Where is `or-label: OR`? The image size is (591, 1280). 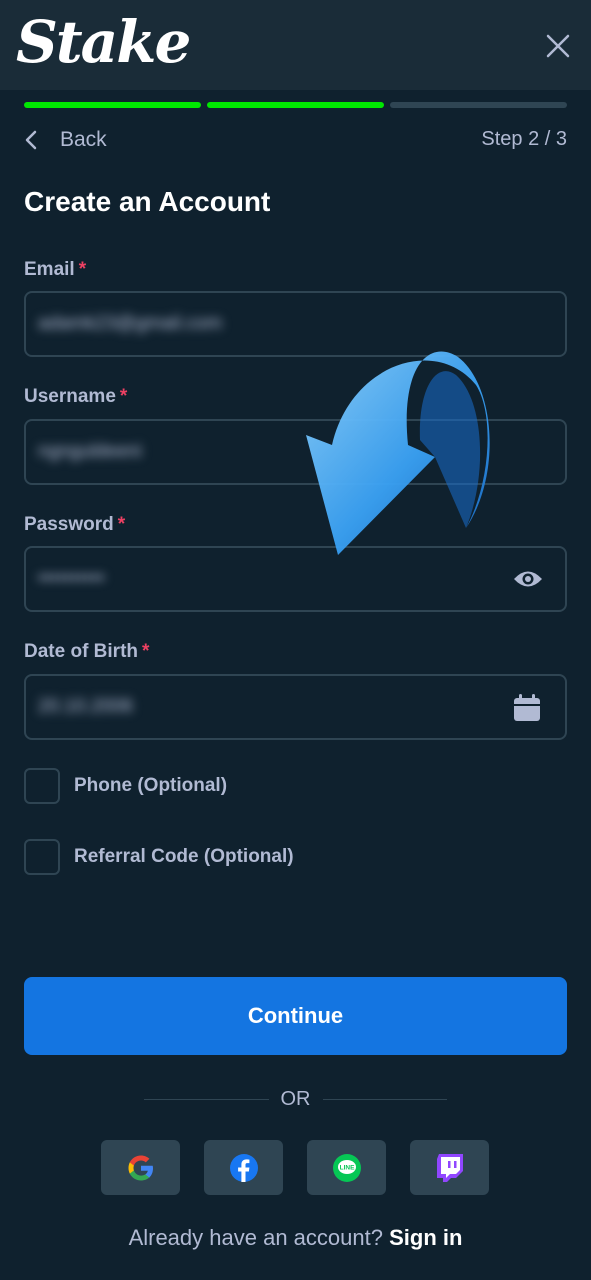 or-label: OR is located at coordinates (295, 1098).